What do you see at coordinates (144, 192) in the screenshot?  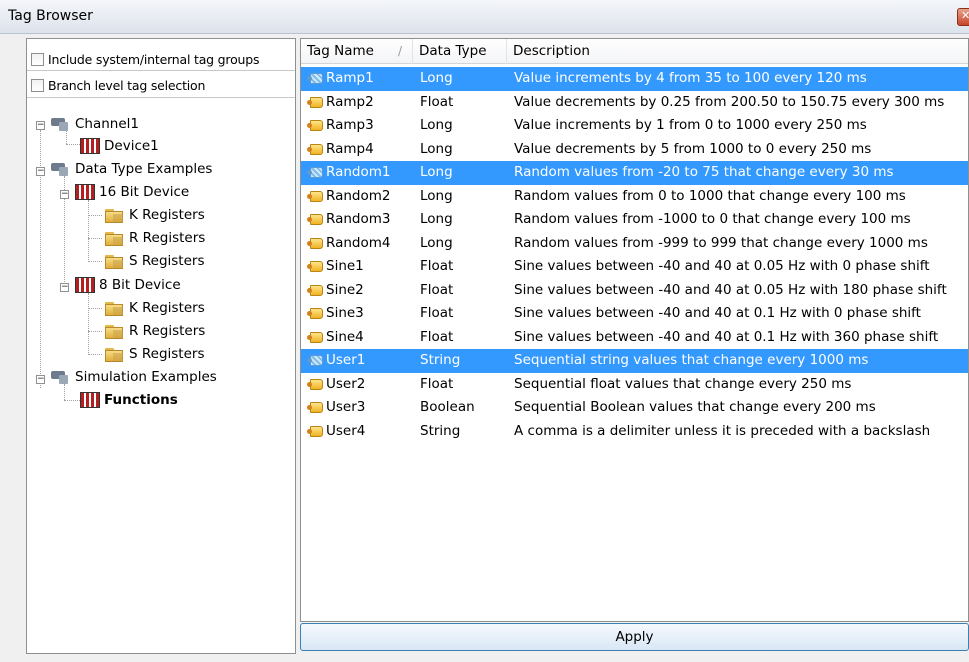 I see `tree-node-label: 16 Bit Device` at bounding box center [144, 192].